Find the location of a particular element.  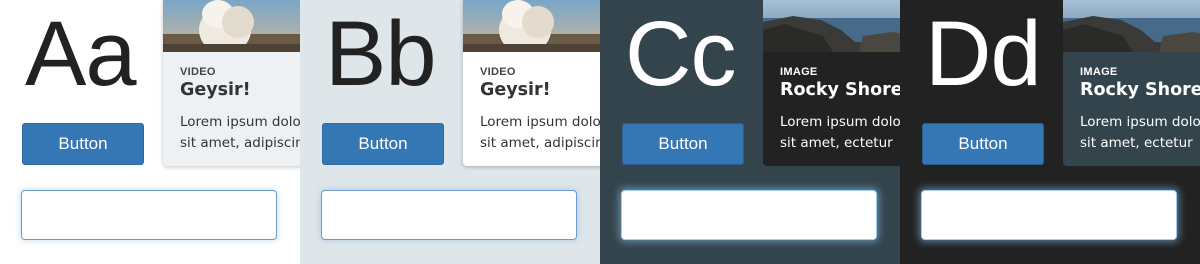

type-specimen: Aa is located at coordinates (81, 54).